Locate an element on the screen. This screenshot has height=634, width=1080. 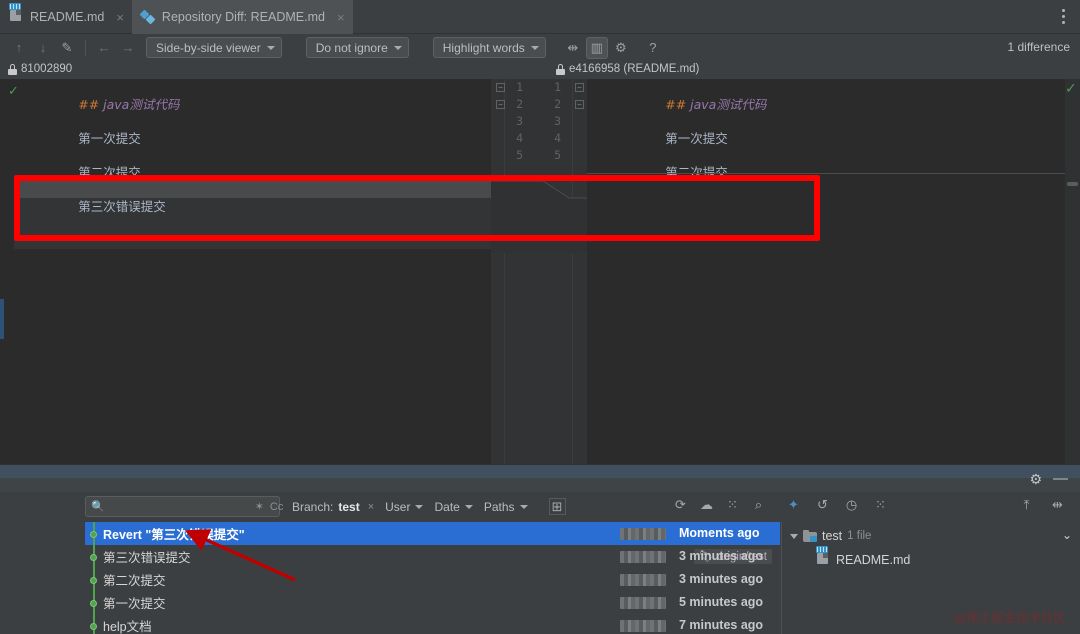
deleted-hunk-marker is located at coordinates (826, 173).